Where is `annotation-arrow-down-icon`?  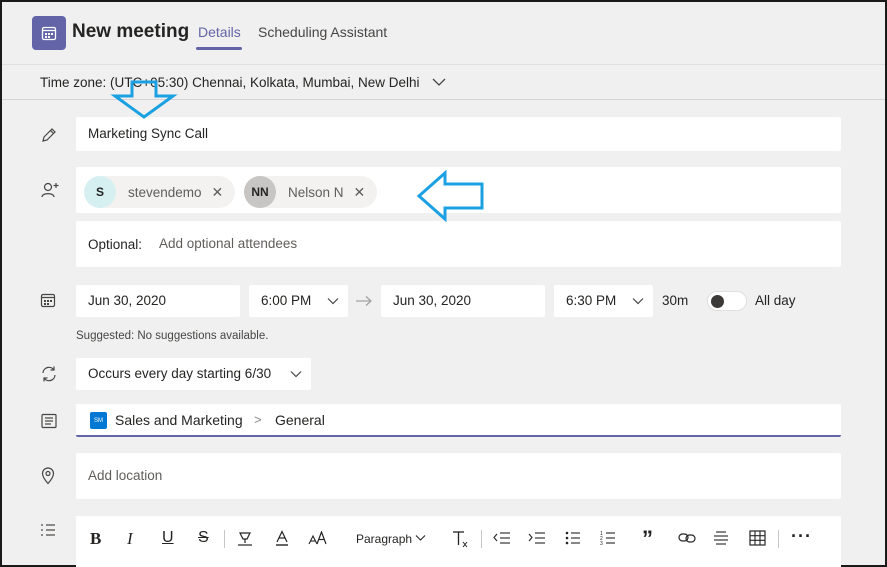
annotation-arrow-down-icon is located at coordinates (144, 99).